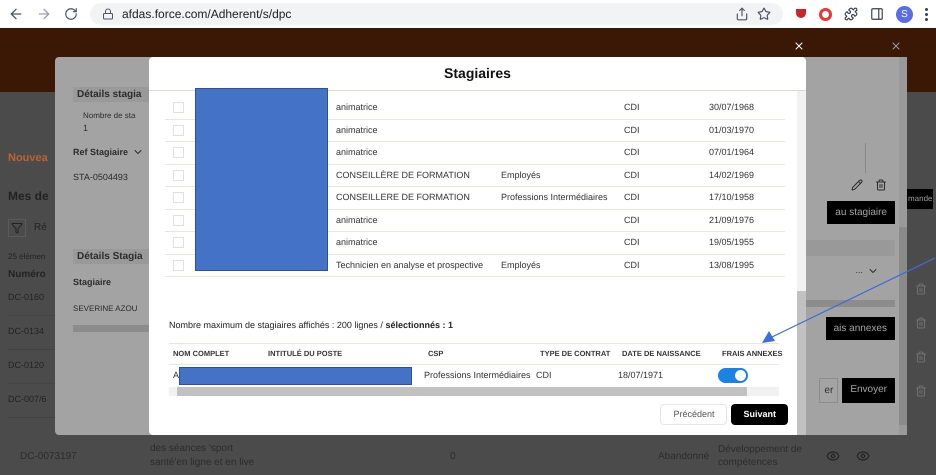 Image resolution: width=936 pixels, height=475 pixels. What do you see at coordinates (881, 185) in the screenshot?
I see `delete-icon` at bounding box center [881, 185].